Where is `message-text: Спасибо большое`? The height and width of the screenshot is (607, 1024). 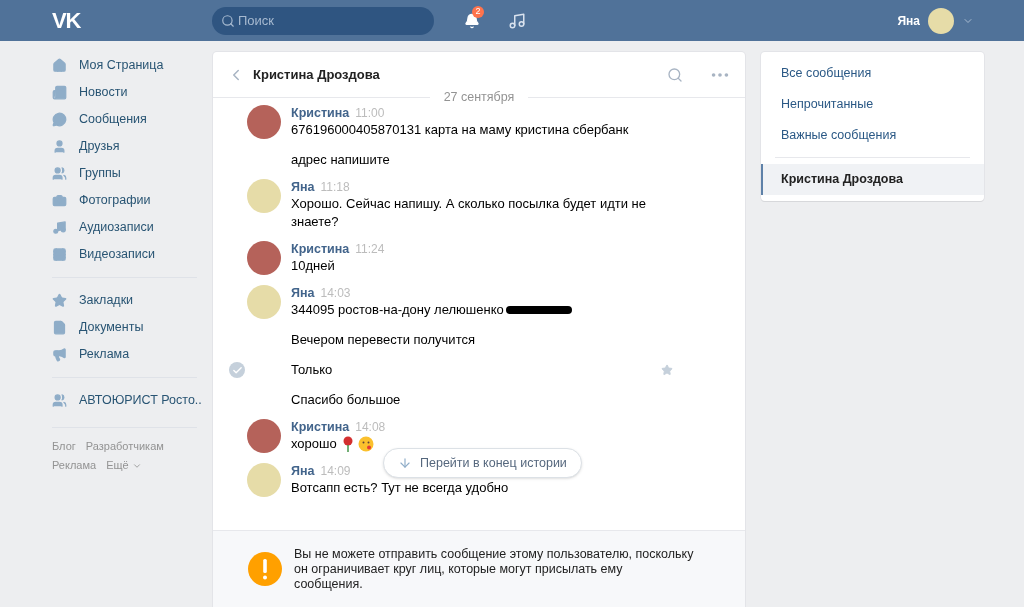 message-text: Спасибо большое is located at coordinates (346, 400).